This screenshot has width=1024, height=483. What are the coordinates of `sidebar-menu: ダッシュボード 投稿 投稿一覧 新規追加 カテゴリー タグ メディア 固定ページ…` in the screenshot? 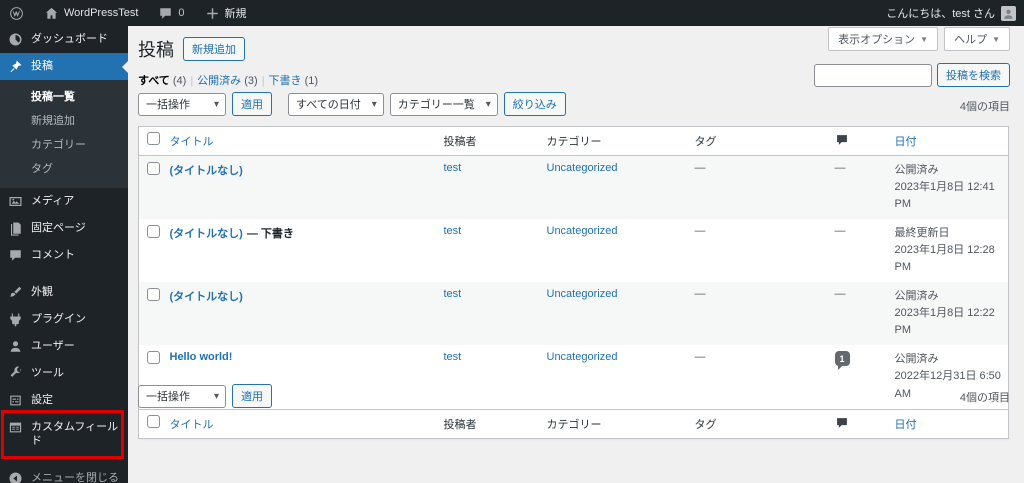 It's located at (64, 254).